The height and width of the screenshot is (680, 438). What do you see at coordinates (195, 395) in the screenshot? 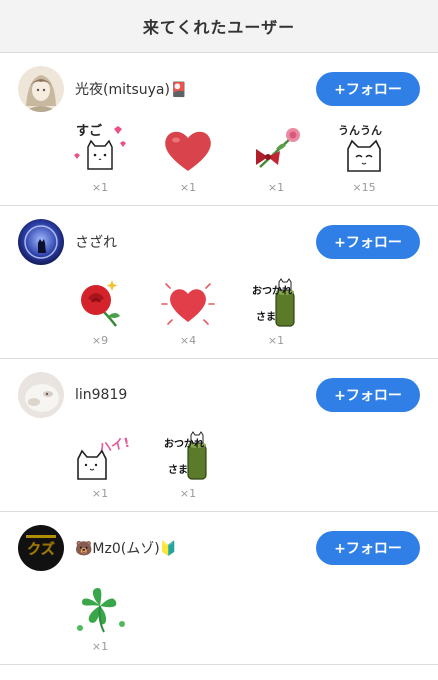
I see `user-name: lin9819` at bounding box center [195, 395].